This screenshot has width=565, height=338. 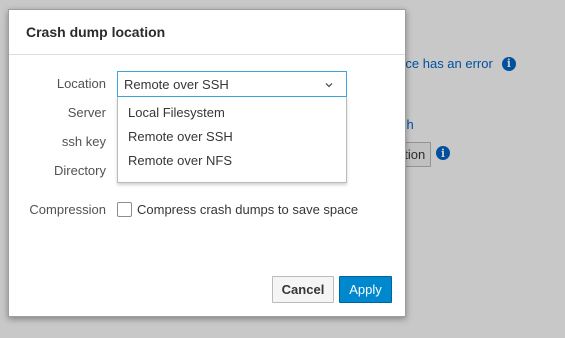 What do you see at coordinates (81, 83) in the screenshot?
I see `location-label: Location` at bounding box center [81, 83].